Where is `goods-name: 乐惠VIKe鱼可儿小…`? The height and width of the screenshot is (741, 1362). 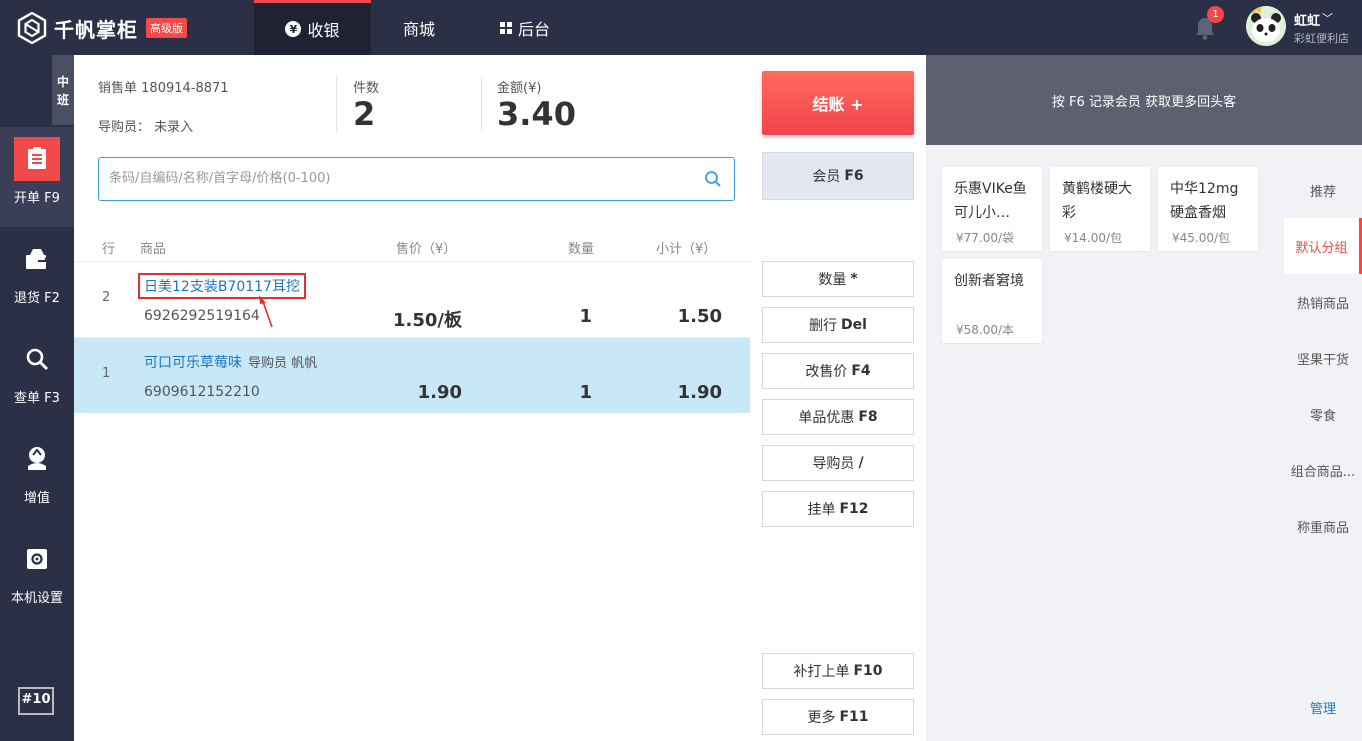
goods-name: 乐惠VIKe鱼可儿小… is located at coordinates (990, 201).